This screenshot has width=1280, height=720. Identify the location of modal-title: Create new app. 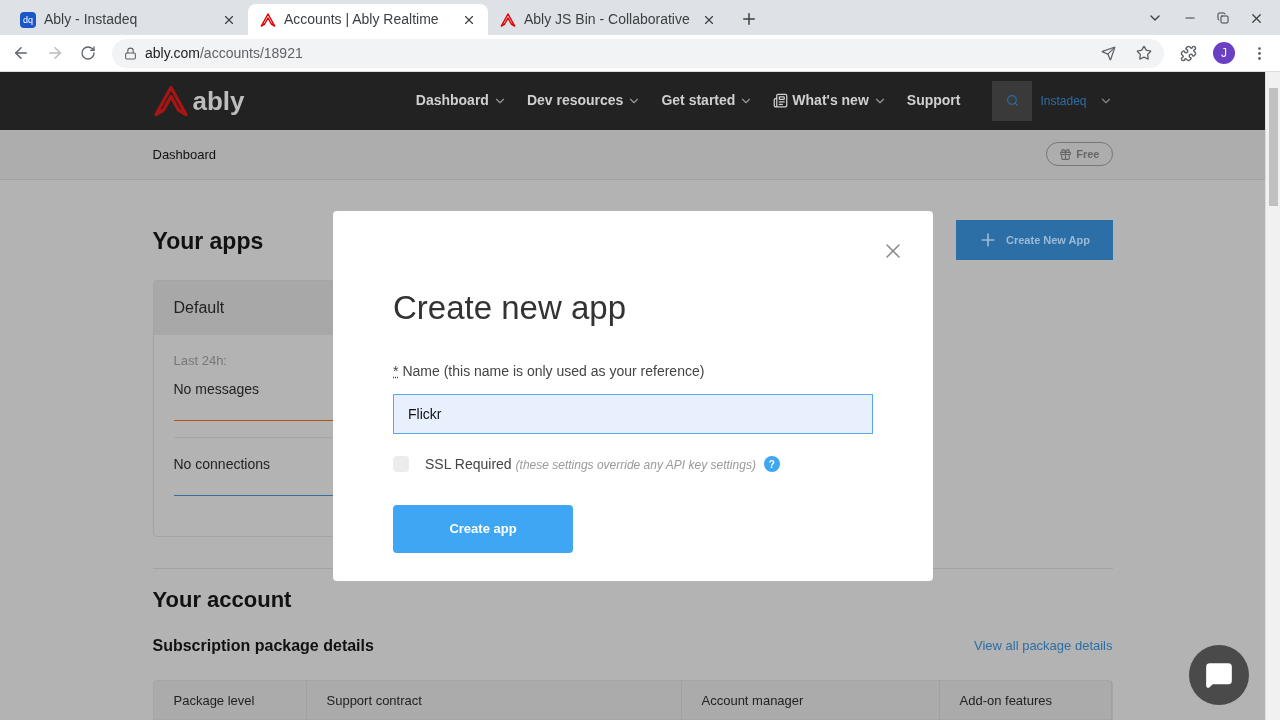
(510, 308).